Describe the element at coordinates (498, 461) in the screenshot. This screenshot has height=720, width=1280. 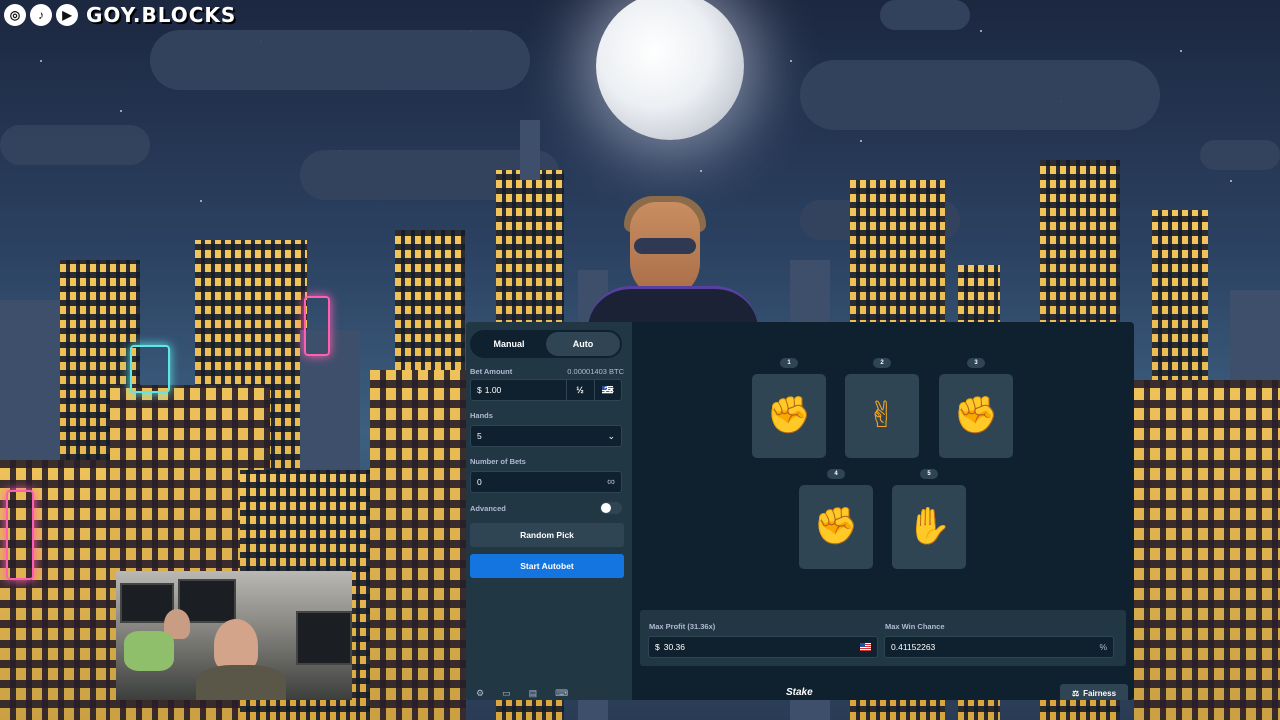
I see `number-of-bets-label: Number of Bets` at that location.